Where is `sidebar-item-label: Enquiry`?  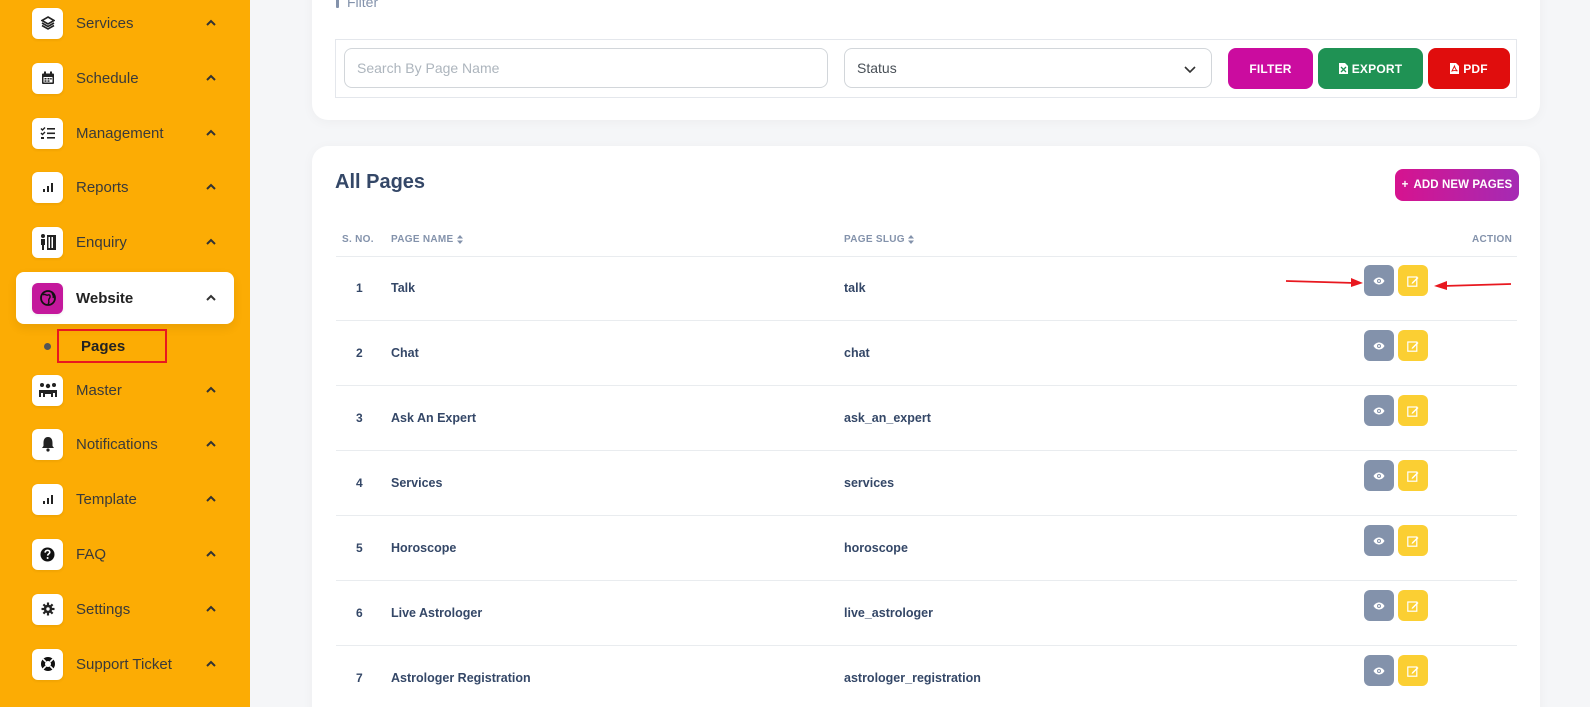 sidebar-item-label: Enquiry is located at coordinates (101, 242).